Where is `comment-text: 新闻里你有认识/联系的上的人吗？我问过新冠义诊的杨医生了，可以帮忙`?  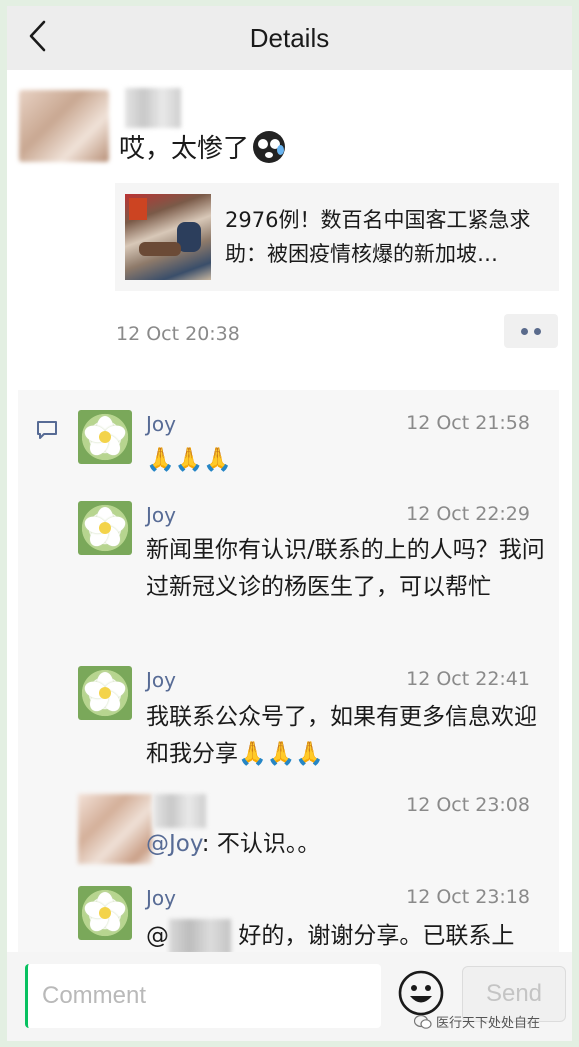 comment-text: 新闻里你有认识/联系的上的人吗？我问过新冠义诊的杨医生了，可以帮忙 is located at coordinates (345, 568).